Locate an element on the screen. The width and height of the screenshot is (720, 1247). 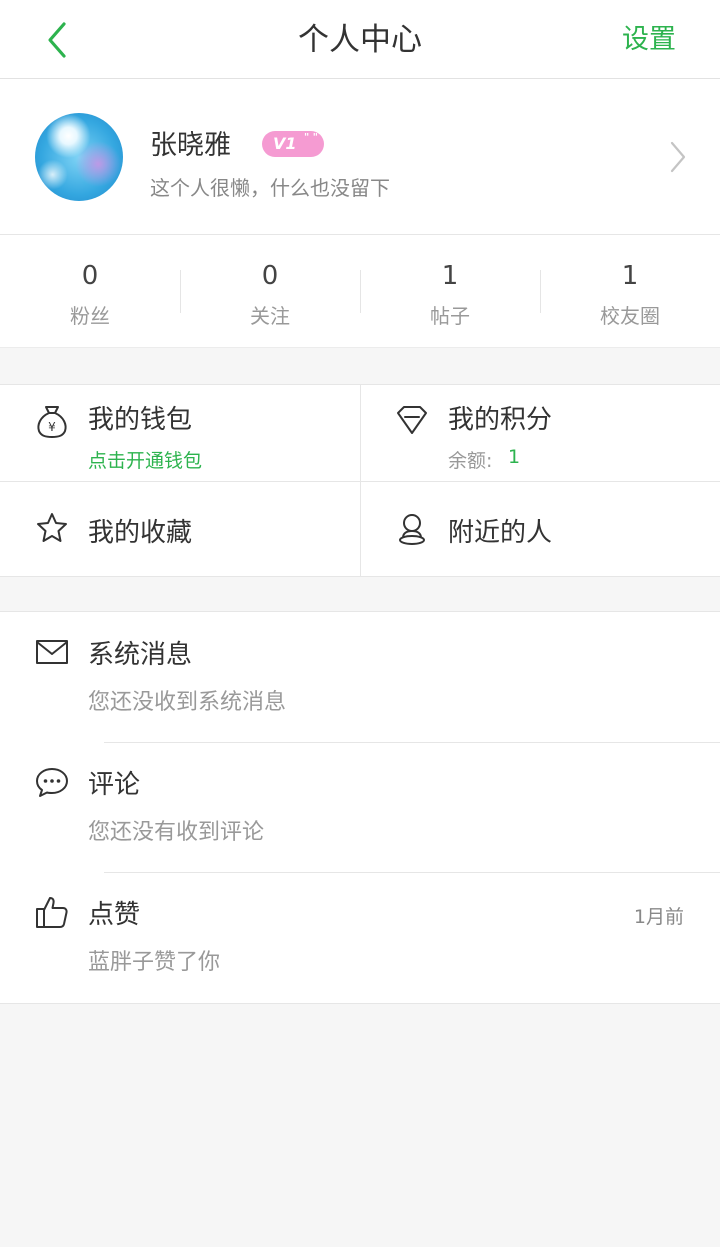
stat-posts: 1 帖子 is located at coordinates (450, 291).